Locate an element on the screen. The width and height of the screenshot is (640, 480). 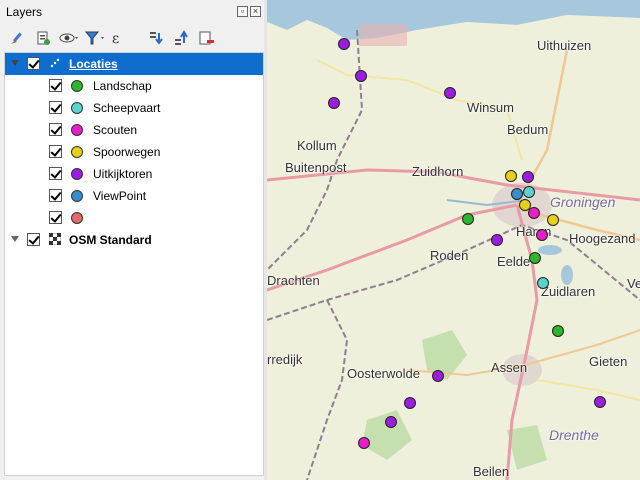
group-visibility-checkbox is located at coordinates (33, 63).